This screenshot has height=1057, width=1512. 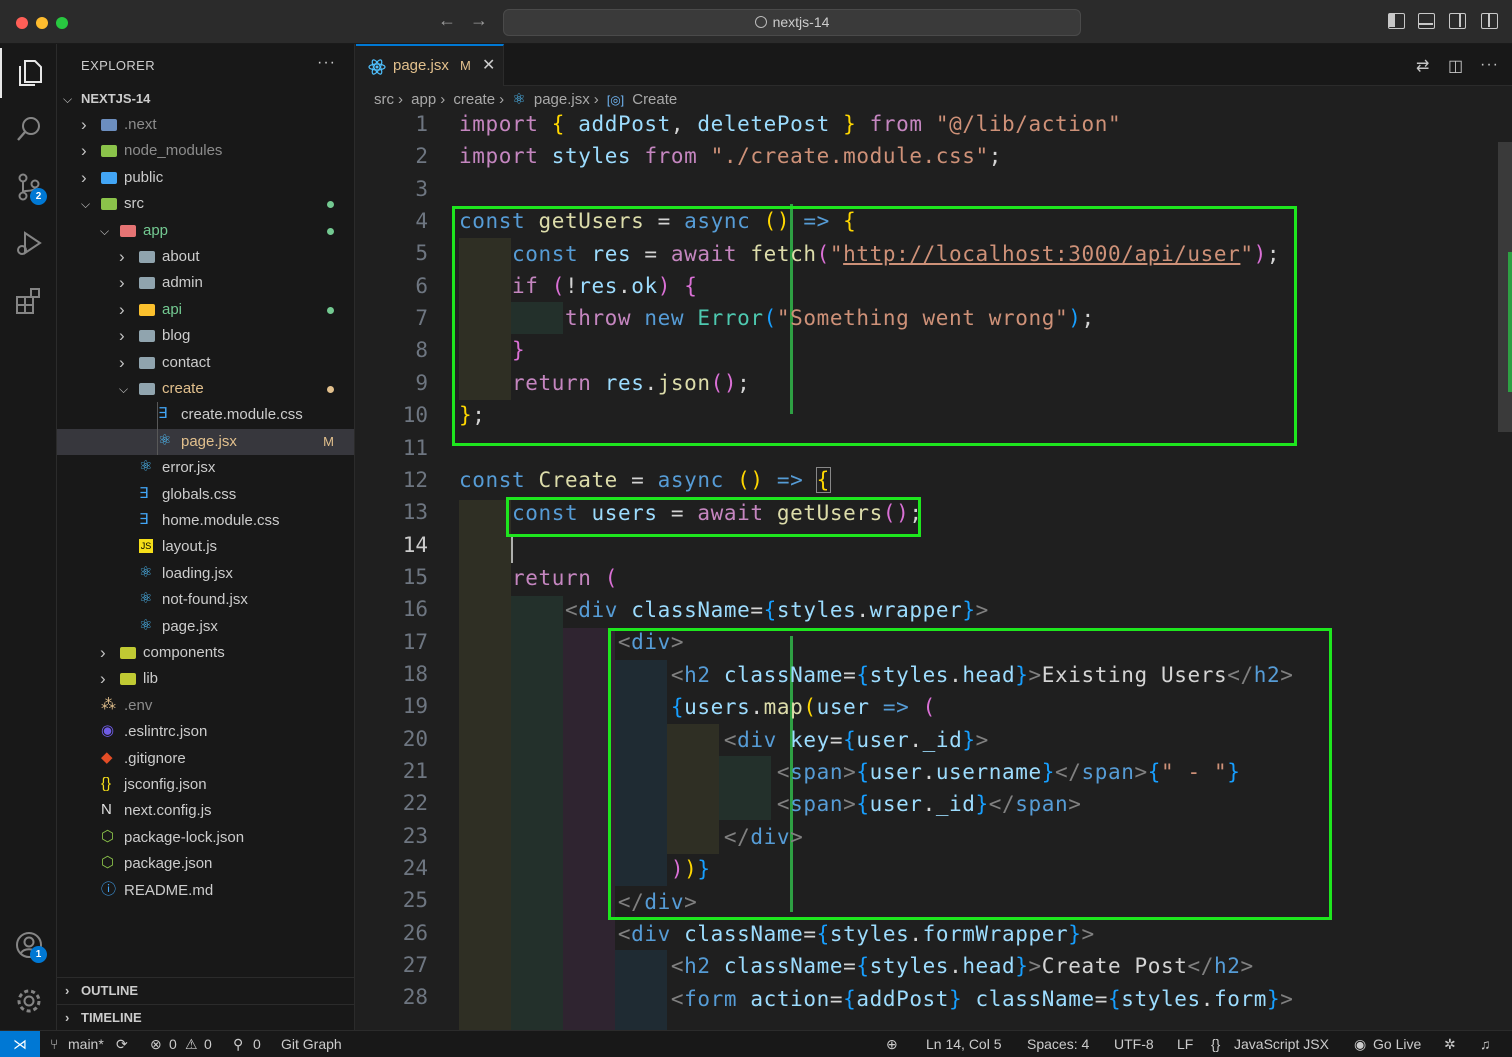 What do you see at coordinates (205, 627) in the screenshot?
I see `tree-item: ⚛ page.jsx` at bounding box center [205, 627].